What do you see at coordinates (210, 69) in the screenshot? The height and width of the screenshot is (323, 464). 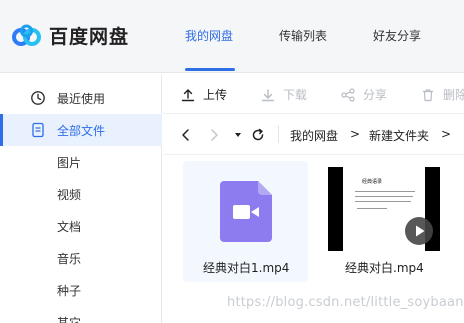 I see `active-tab-indicator` at bounding box center [210, 69].